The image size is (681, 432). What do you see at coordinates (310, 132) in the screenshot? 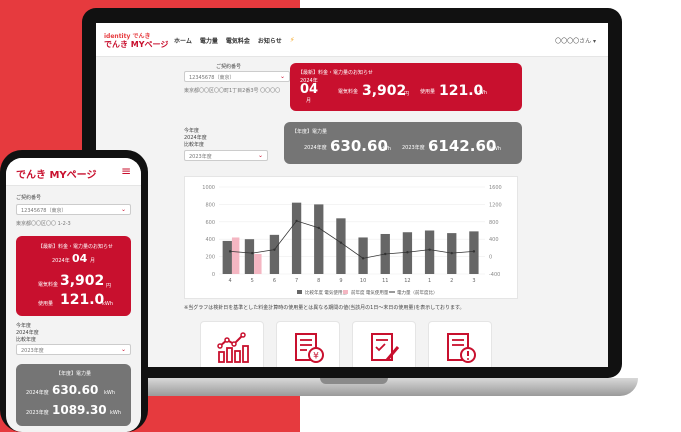
I see `annual-title: 【年度】電力量` at bounding box center [310, 132].